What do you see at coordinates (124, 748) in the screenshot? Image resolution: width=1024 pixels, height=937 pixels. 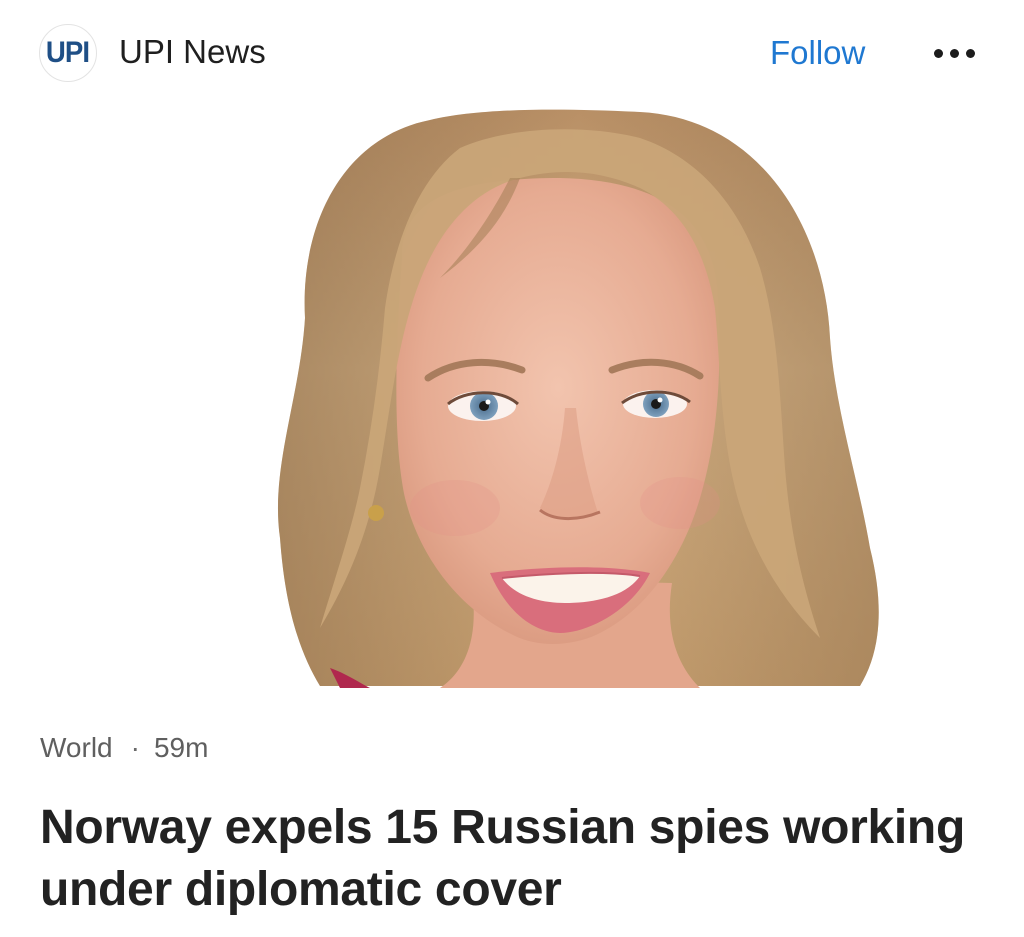 I see `article-meta: World · 59m` at bounding box center [124, 748].